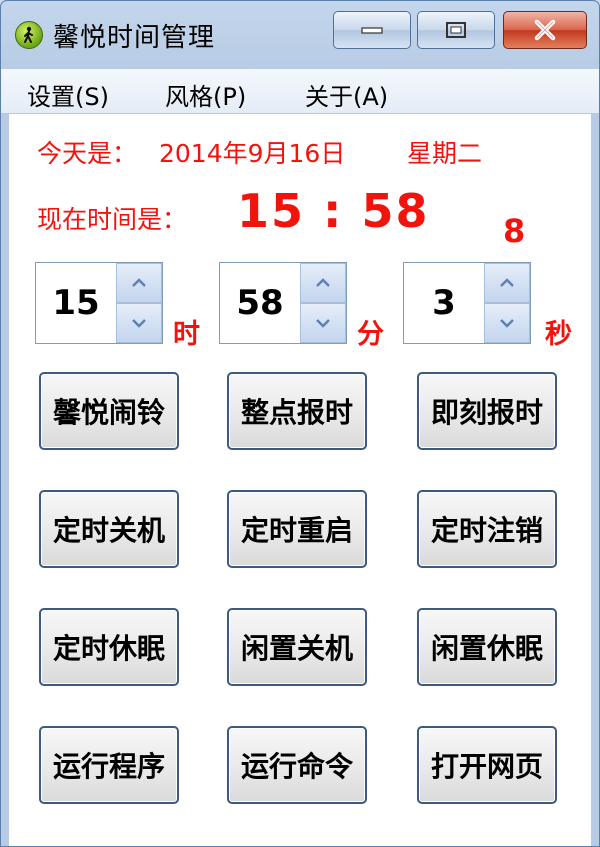 The width and height of the screenshot is (600, 847). I want to click on menu-style: 风格(P), so click(205, 94).